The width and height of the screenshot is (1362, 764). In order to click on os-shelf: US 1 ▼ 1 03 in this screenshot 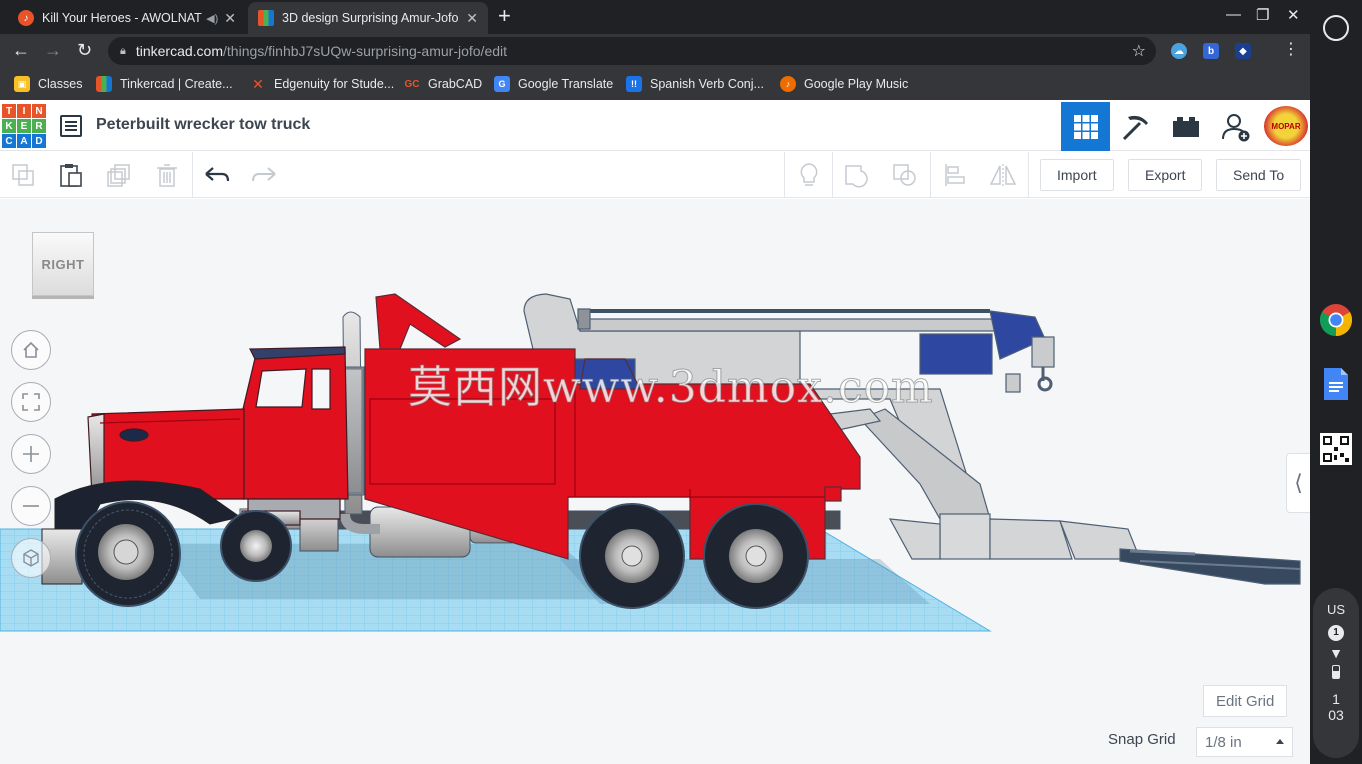, I will do `click(1336, 382)`.